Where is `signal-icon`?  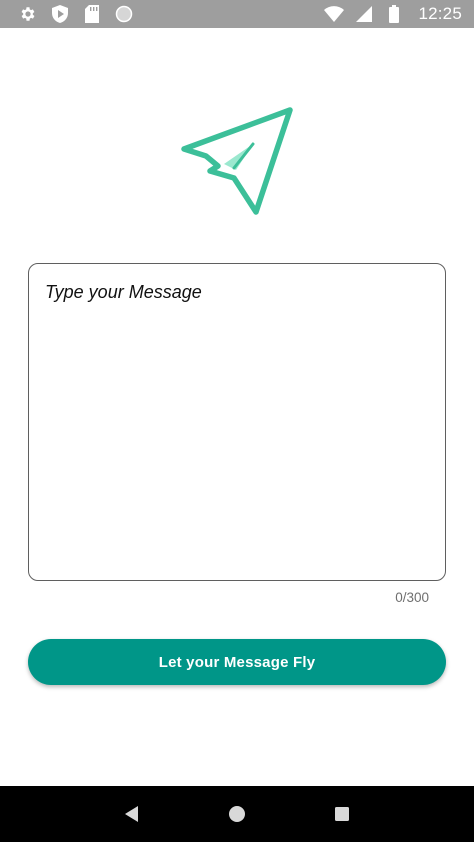
signal-icon is located at coordinates (364, 14).